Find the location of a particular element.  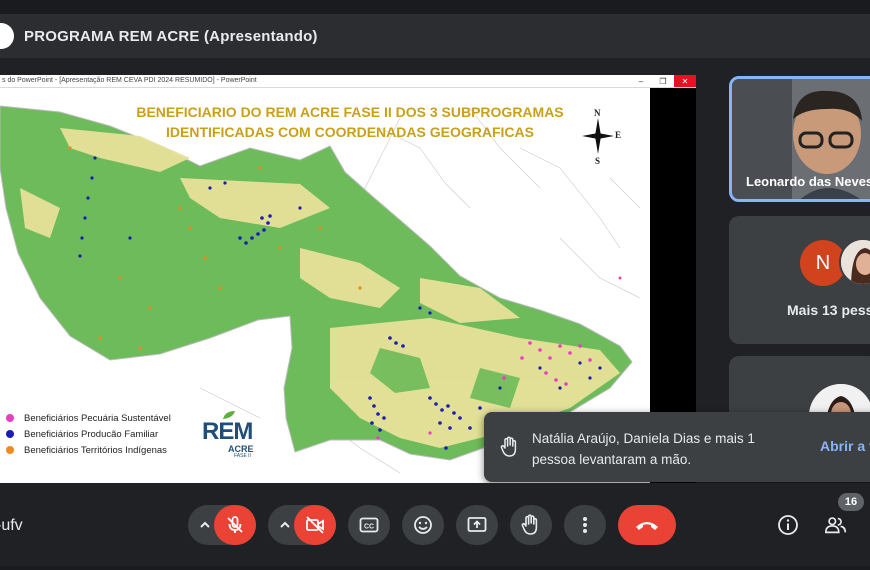

legend-item-indigenas: Beneficiários Territórios Indígenas is located at coordinates (88, 450).